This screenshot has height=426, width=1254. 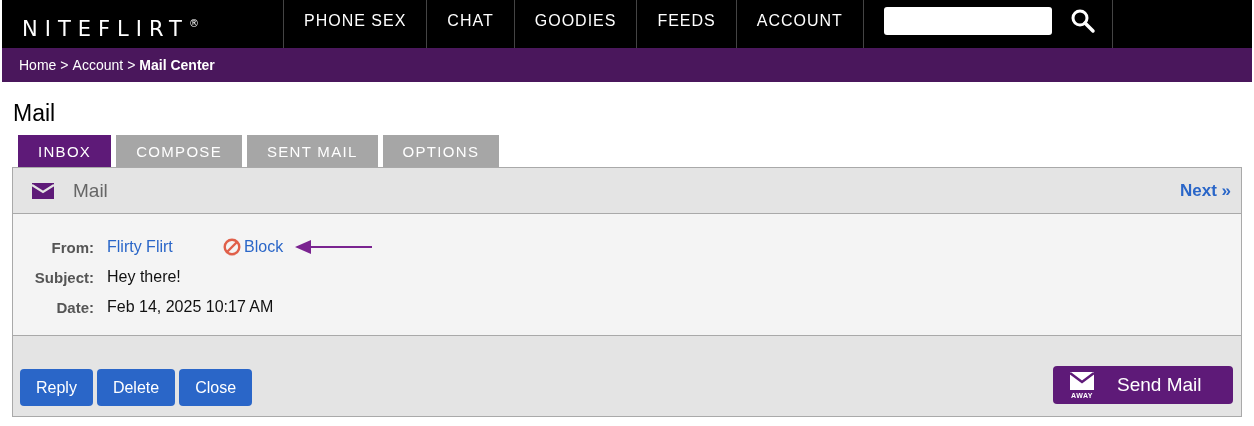 What do you see at coordinates (136, 387) in the screenshot?
I see `action-button: Delete` at bounding box center [136, 387].